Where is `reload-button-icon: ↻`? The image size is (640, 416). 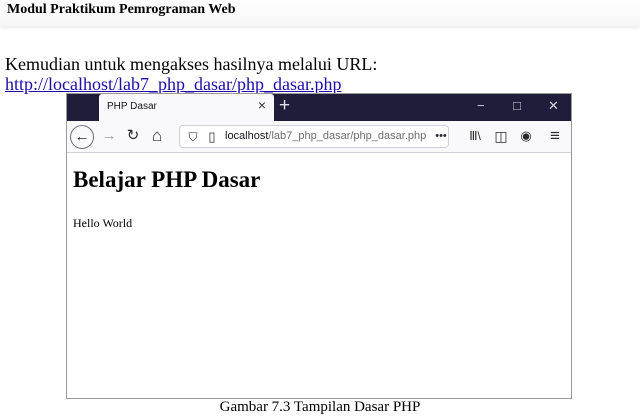 reload-button-icon: ↻ is located at coordinates (133, 136).